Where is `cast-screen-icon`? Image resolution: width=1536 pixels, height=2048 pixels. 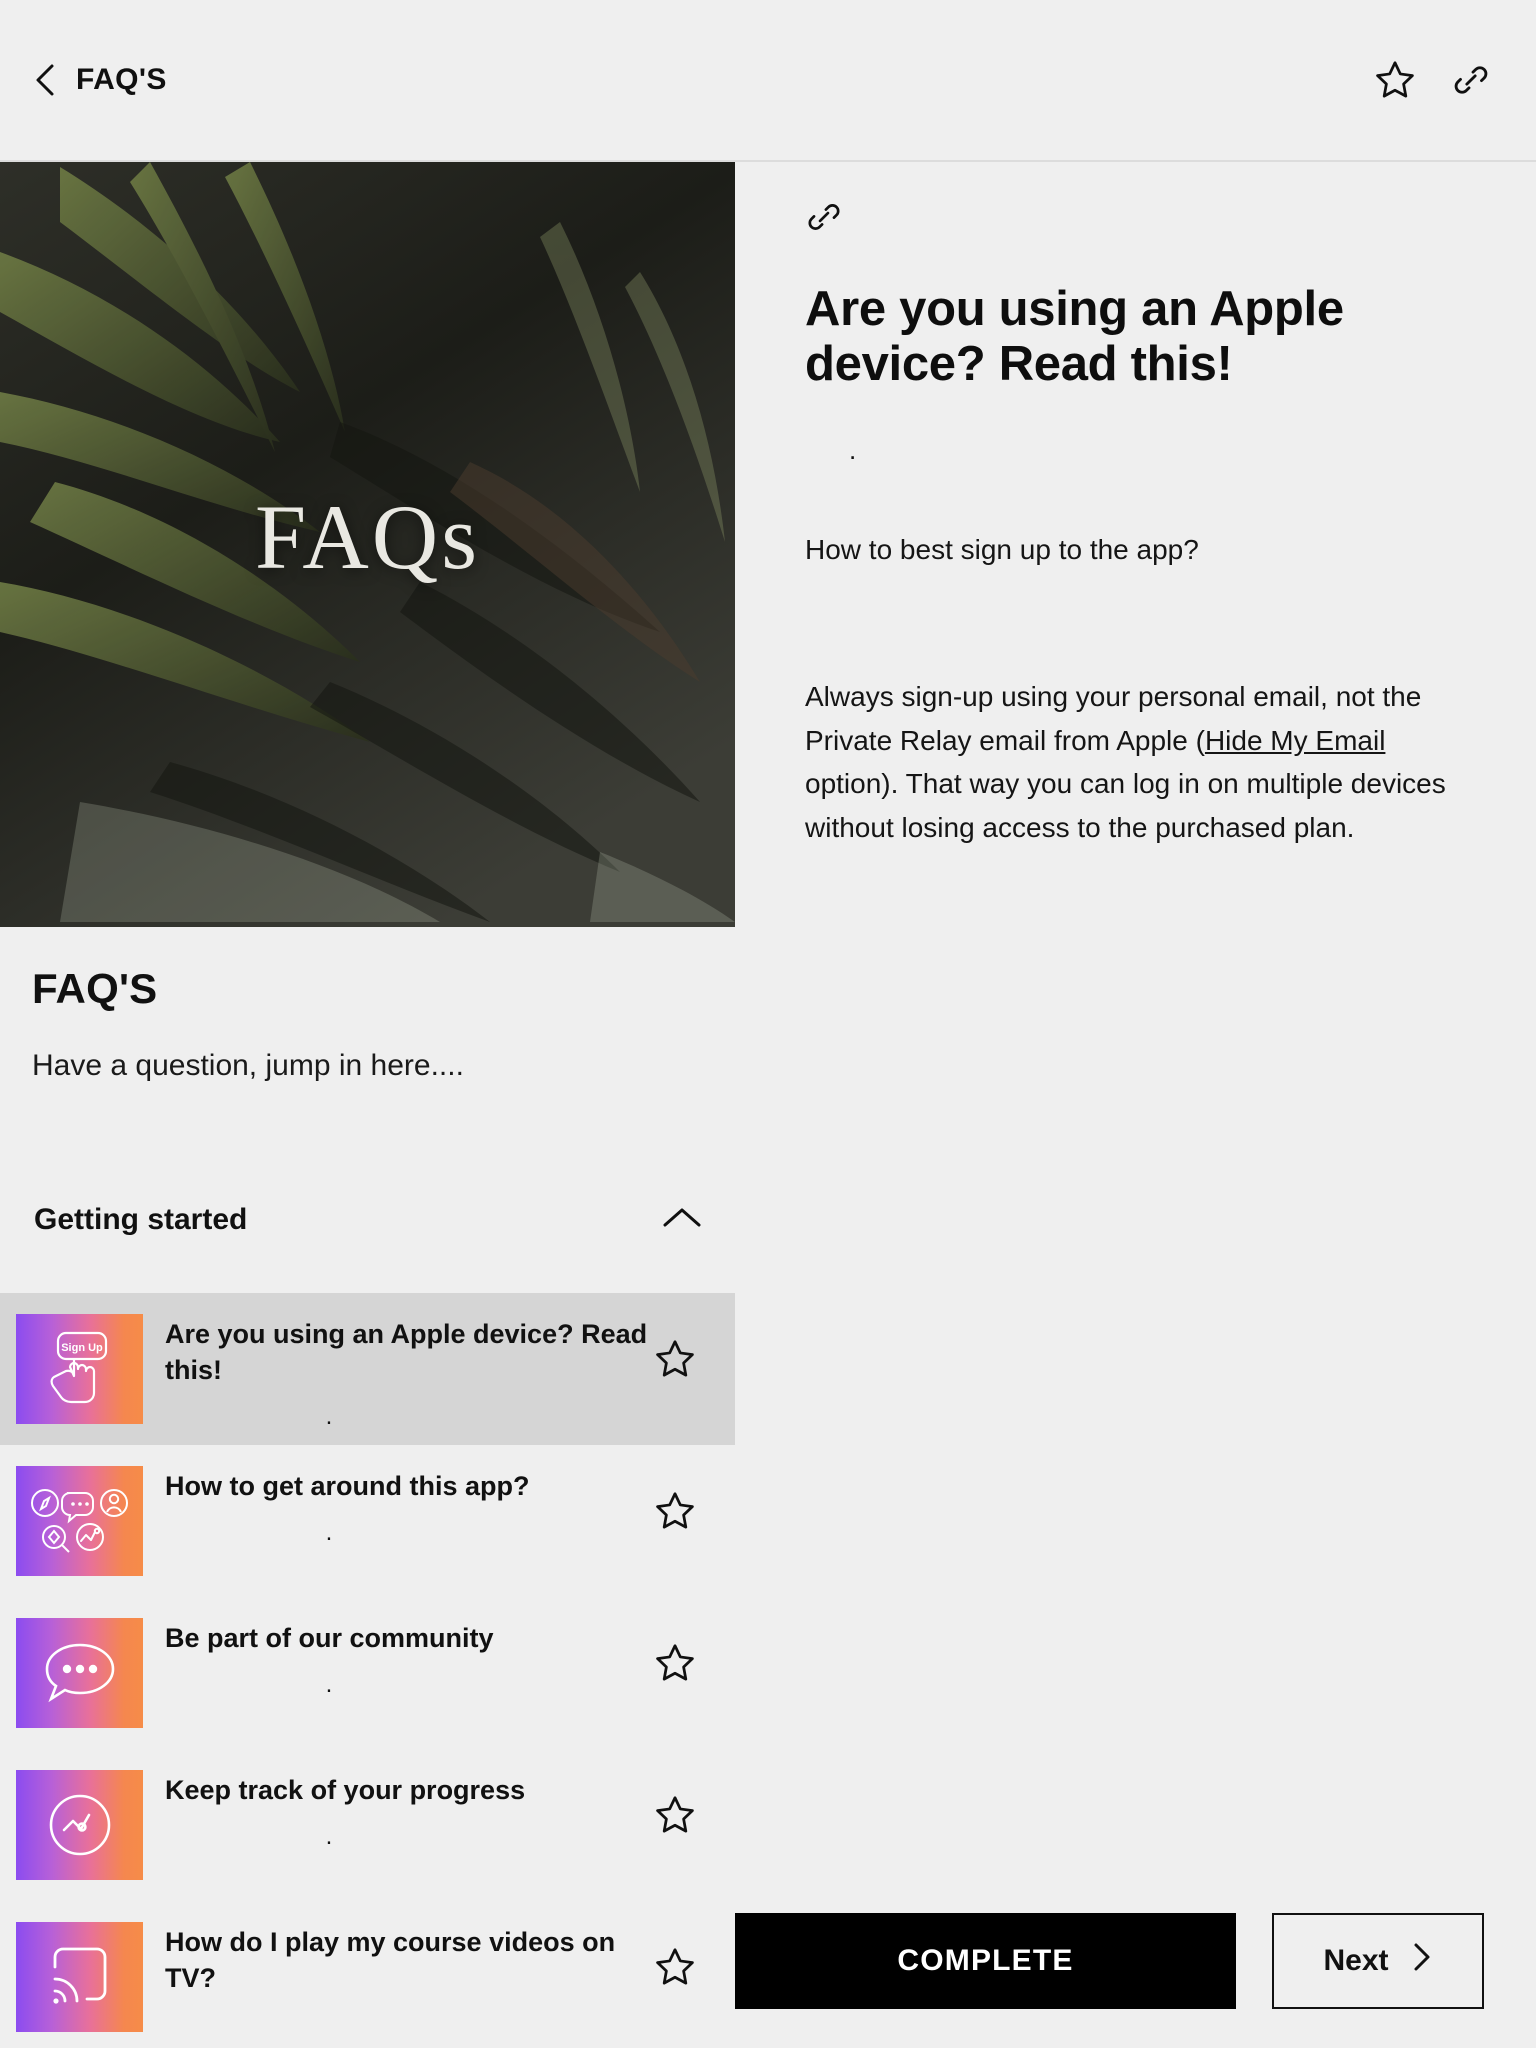 cast-screen-icon is located at coordinates (79, 1977).